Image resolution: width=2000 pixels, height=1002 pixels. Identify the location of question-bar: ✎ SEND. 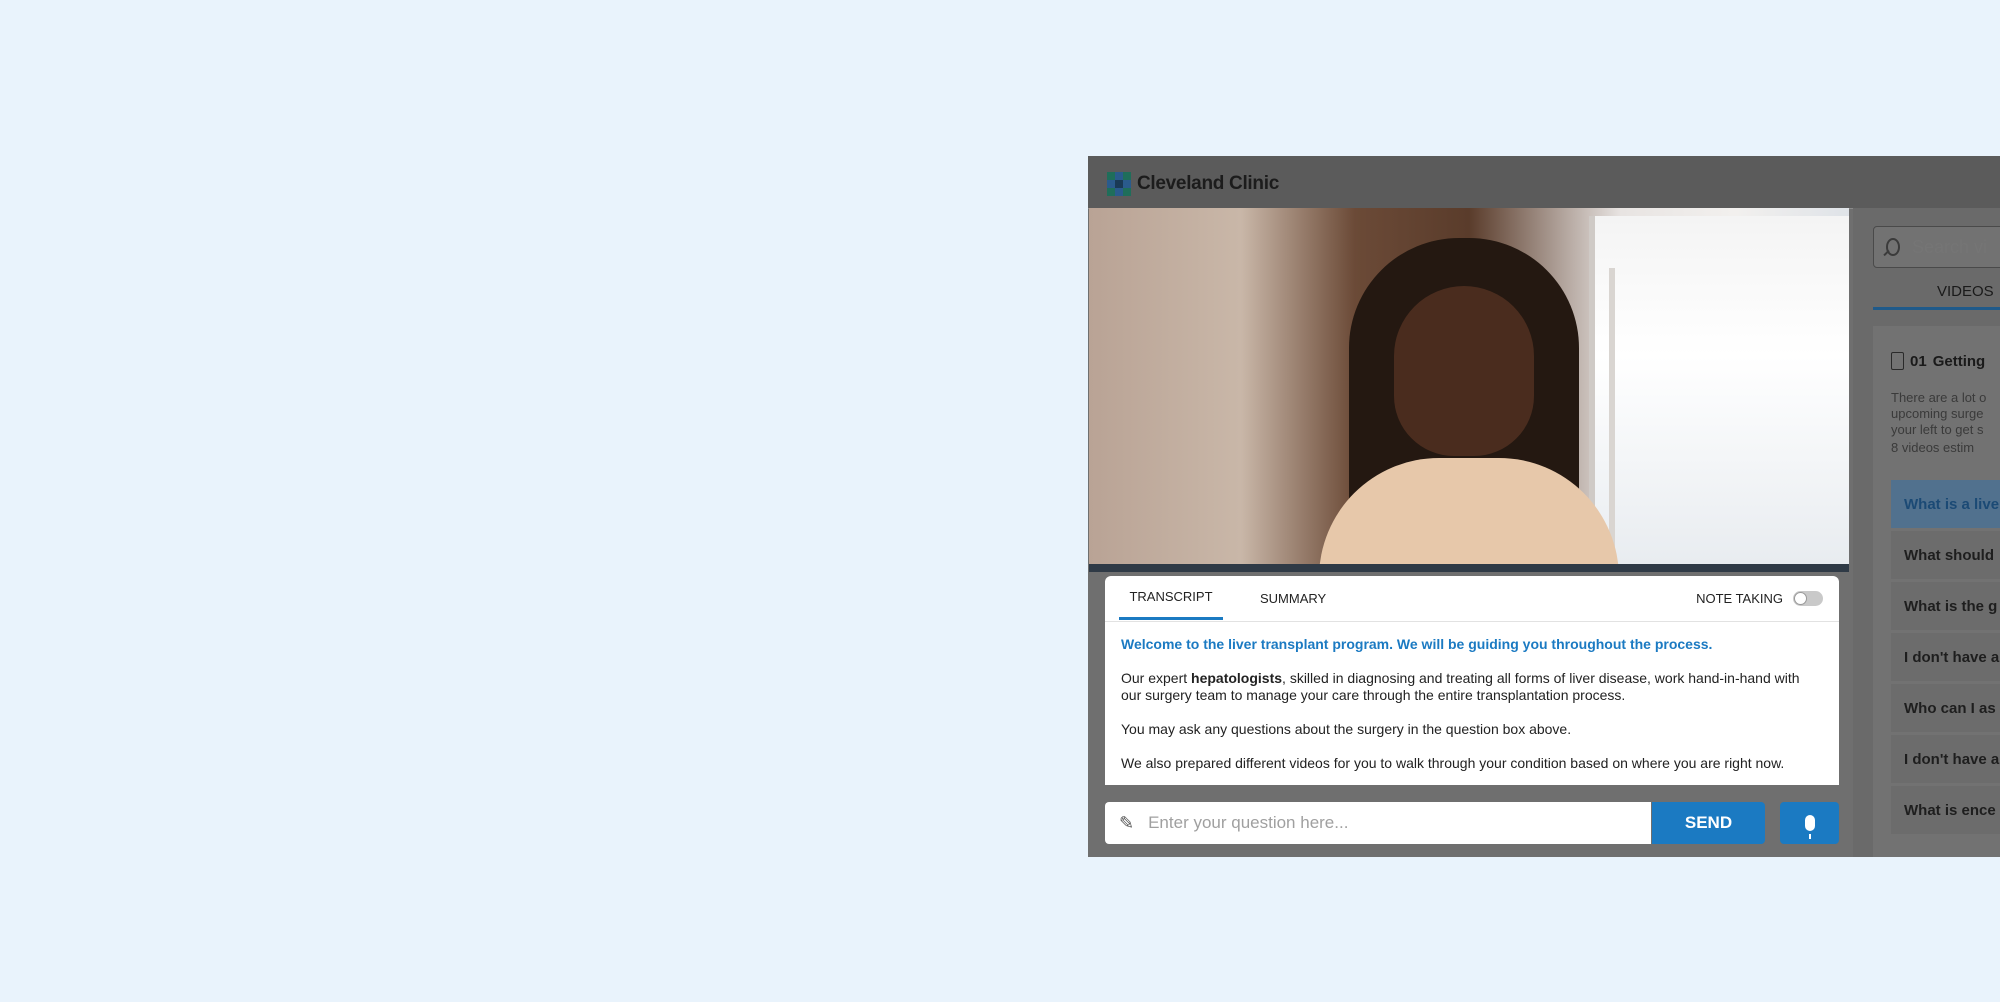
(1472, 823).